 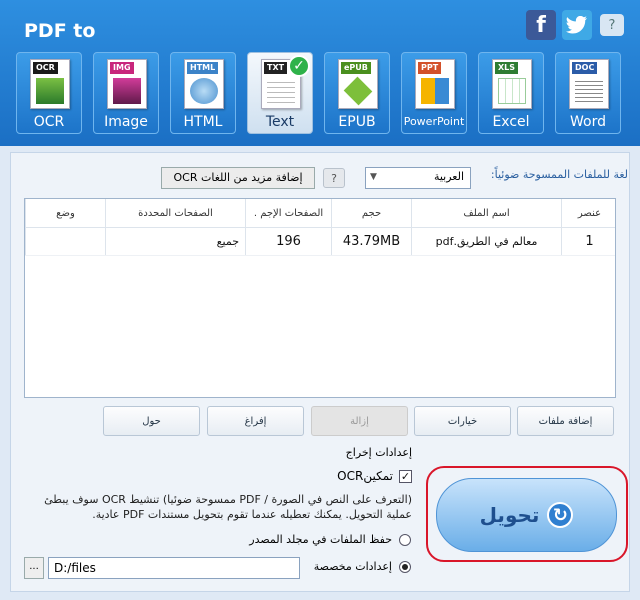 What do you see at coordinates (359, 421) in the screenshot?
I see `remove-button: إزالة` at bounding box center [359, 421].